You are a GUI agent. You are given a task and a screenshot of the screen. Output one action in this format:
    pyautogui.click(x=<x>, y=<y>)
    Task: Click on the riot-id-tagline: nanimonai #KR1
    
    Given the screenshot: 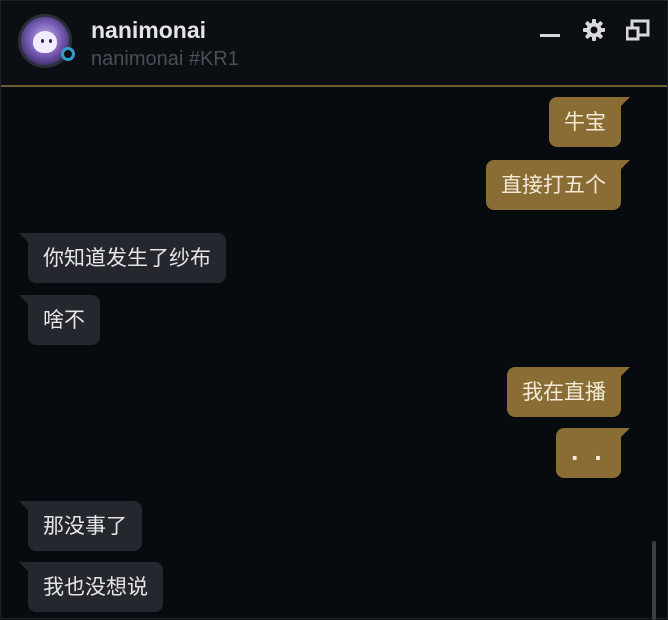 What is the action you would take?
    pyautogui.click(x=165, y=59)
    